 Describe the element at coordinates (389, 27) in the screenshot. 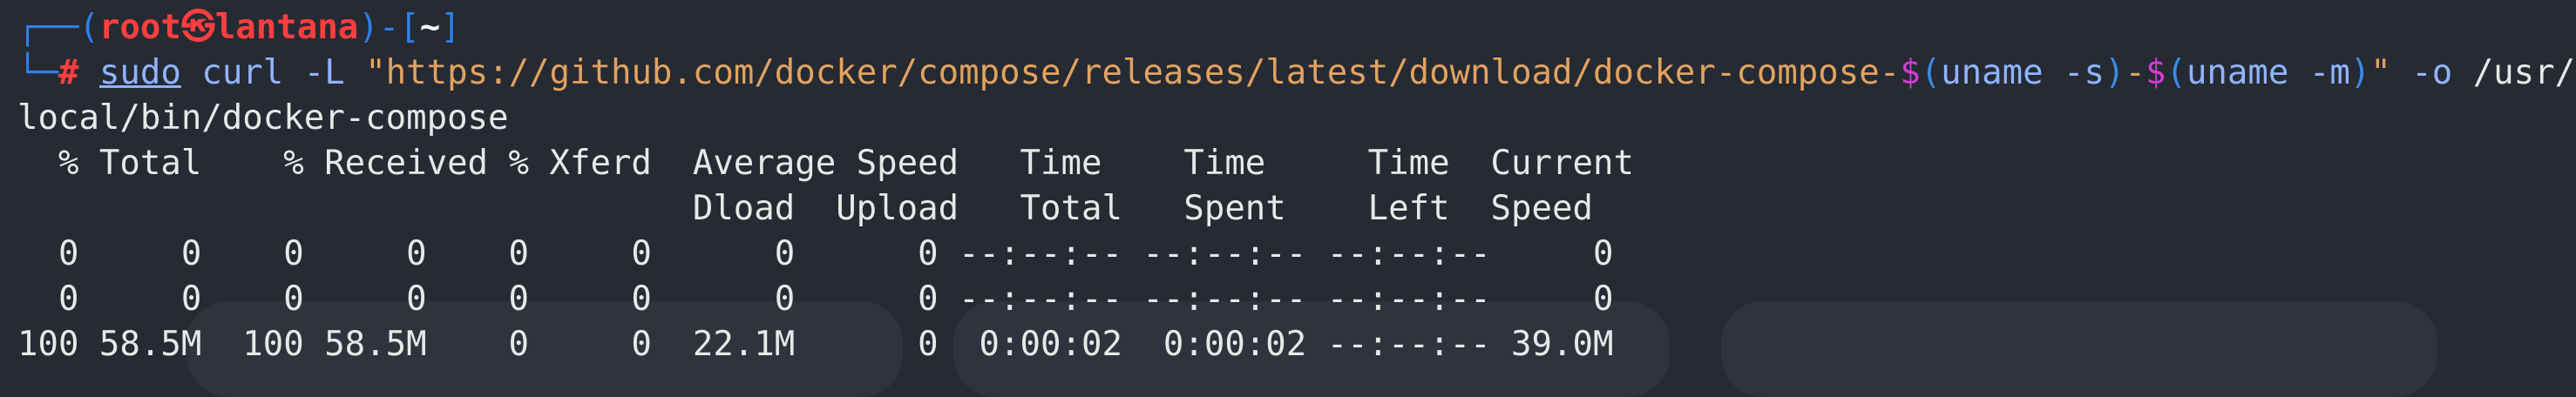

I see `prompt-box-close: )-[` at that location.